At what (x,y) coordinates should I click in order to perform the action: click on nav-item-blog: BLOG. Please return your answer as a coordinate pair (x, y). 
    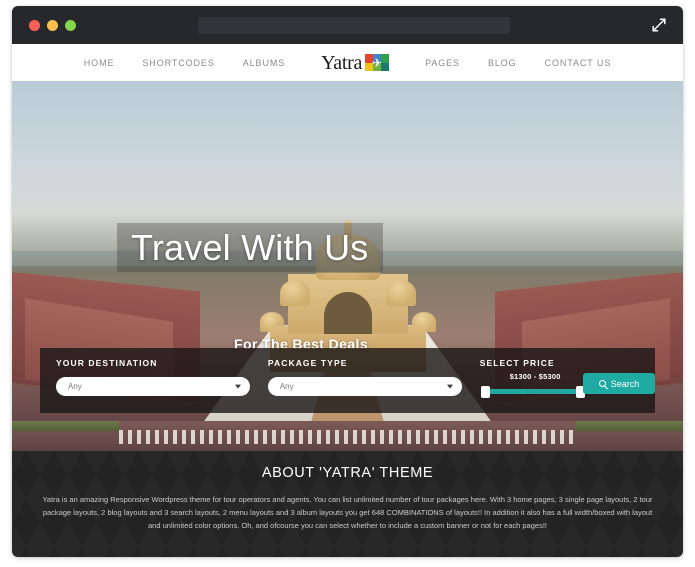
    Looking at the image, I should click on (502, 63).